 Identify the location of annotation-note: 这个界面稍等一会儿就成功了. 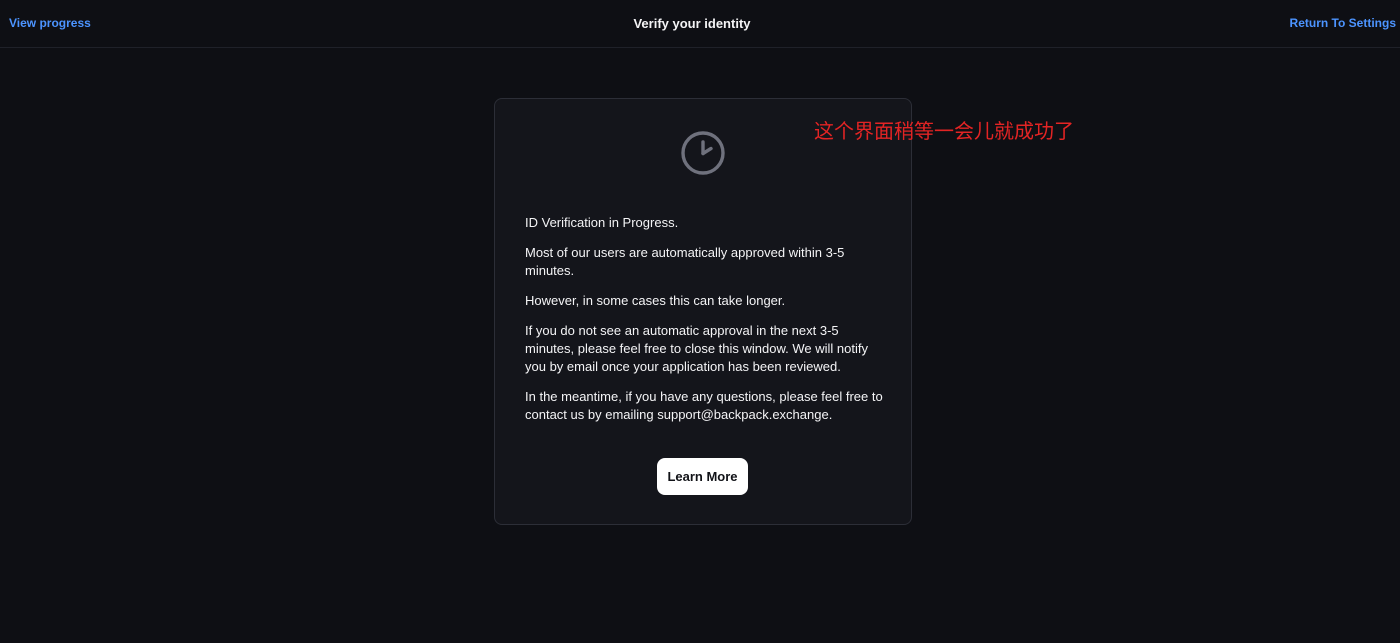
(944, 131).